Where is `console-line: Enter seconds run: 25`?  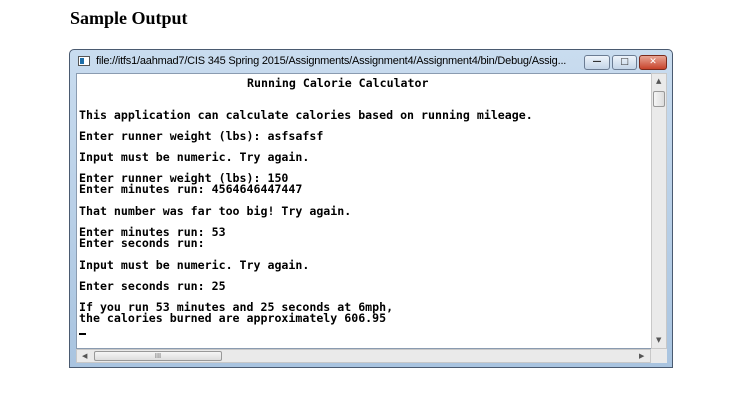 console-line: Enter seconds run: 25 is located at coordinates (152, 286).